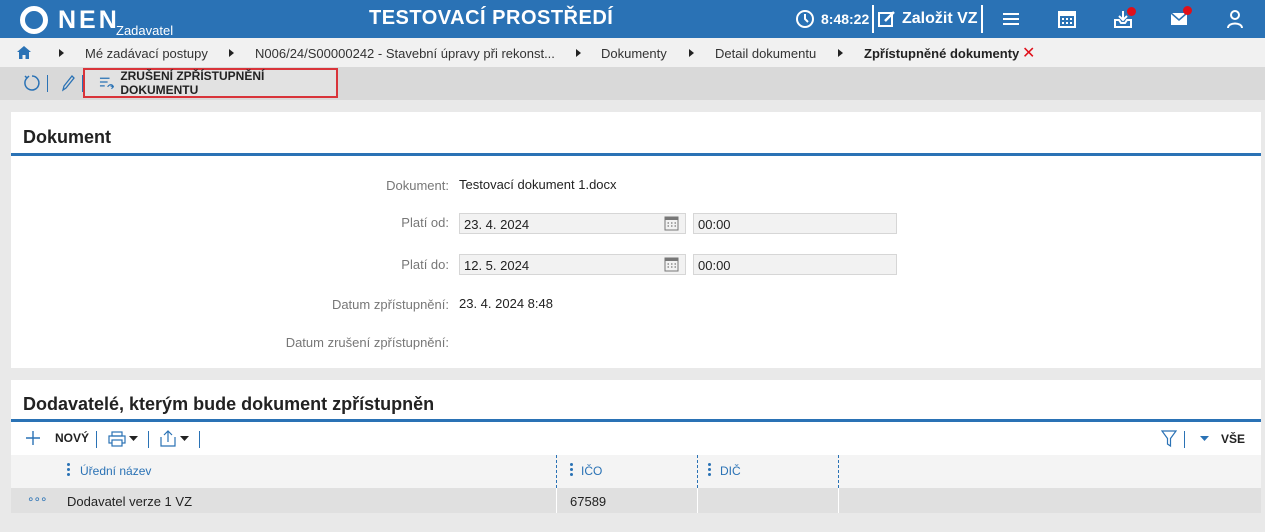  Describe the element at coordinates (72, 438) in the screenshot. I see `new-label: NOVÝ` at that location.